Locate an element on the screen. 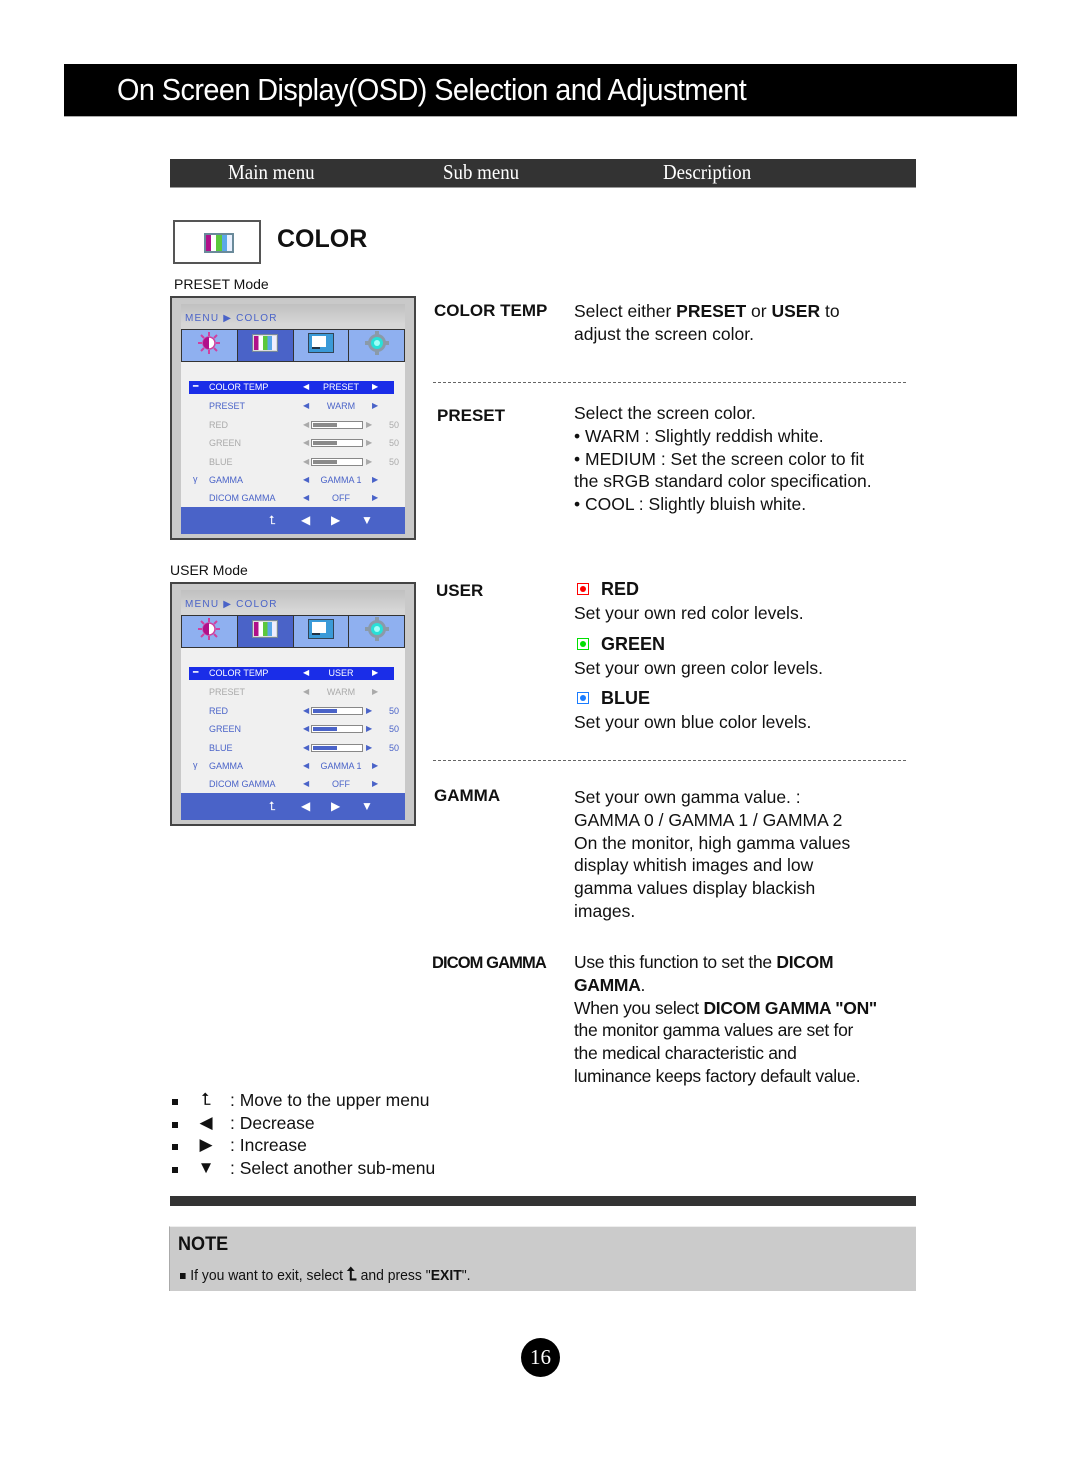  emph: DICOM is located at coordinates (805, 962).